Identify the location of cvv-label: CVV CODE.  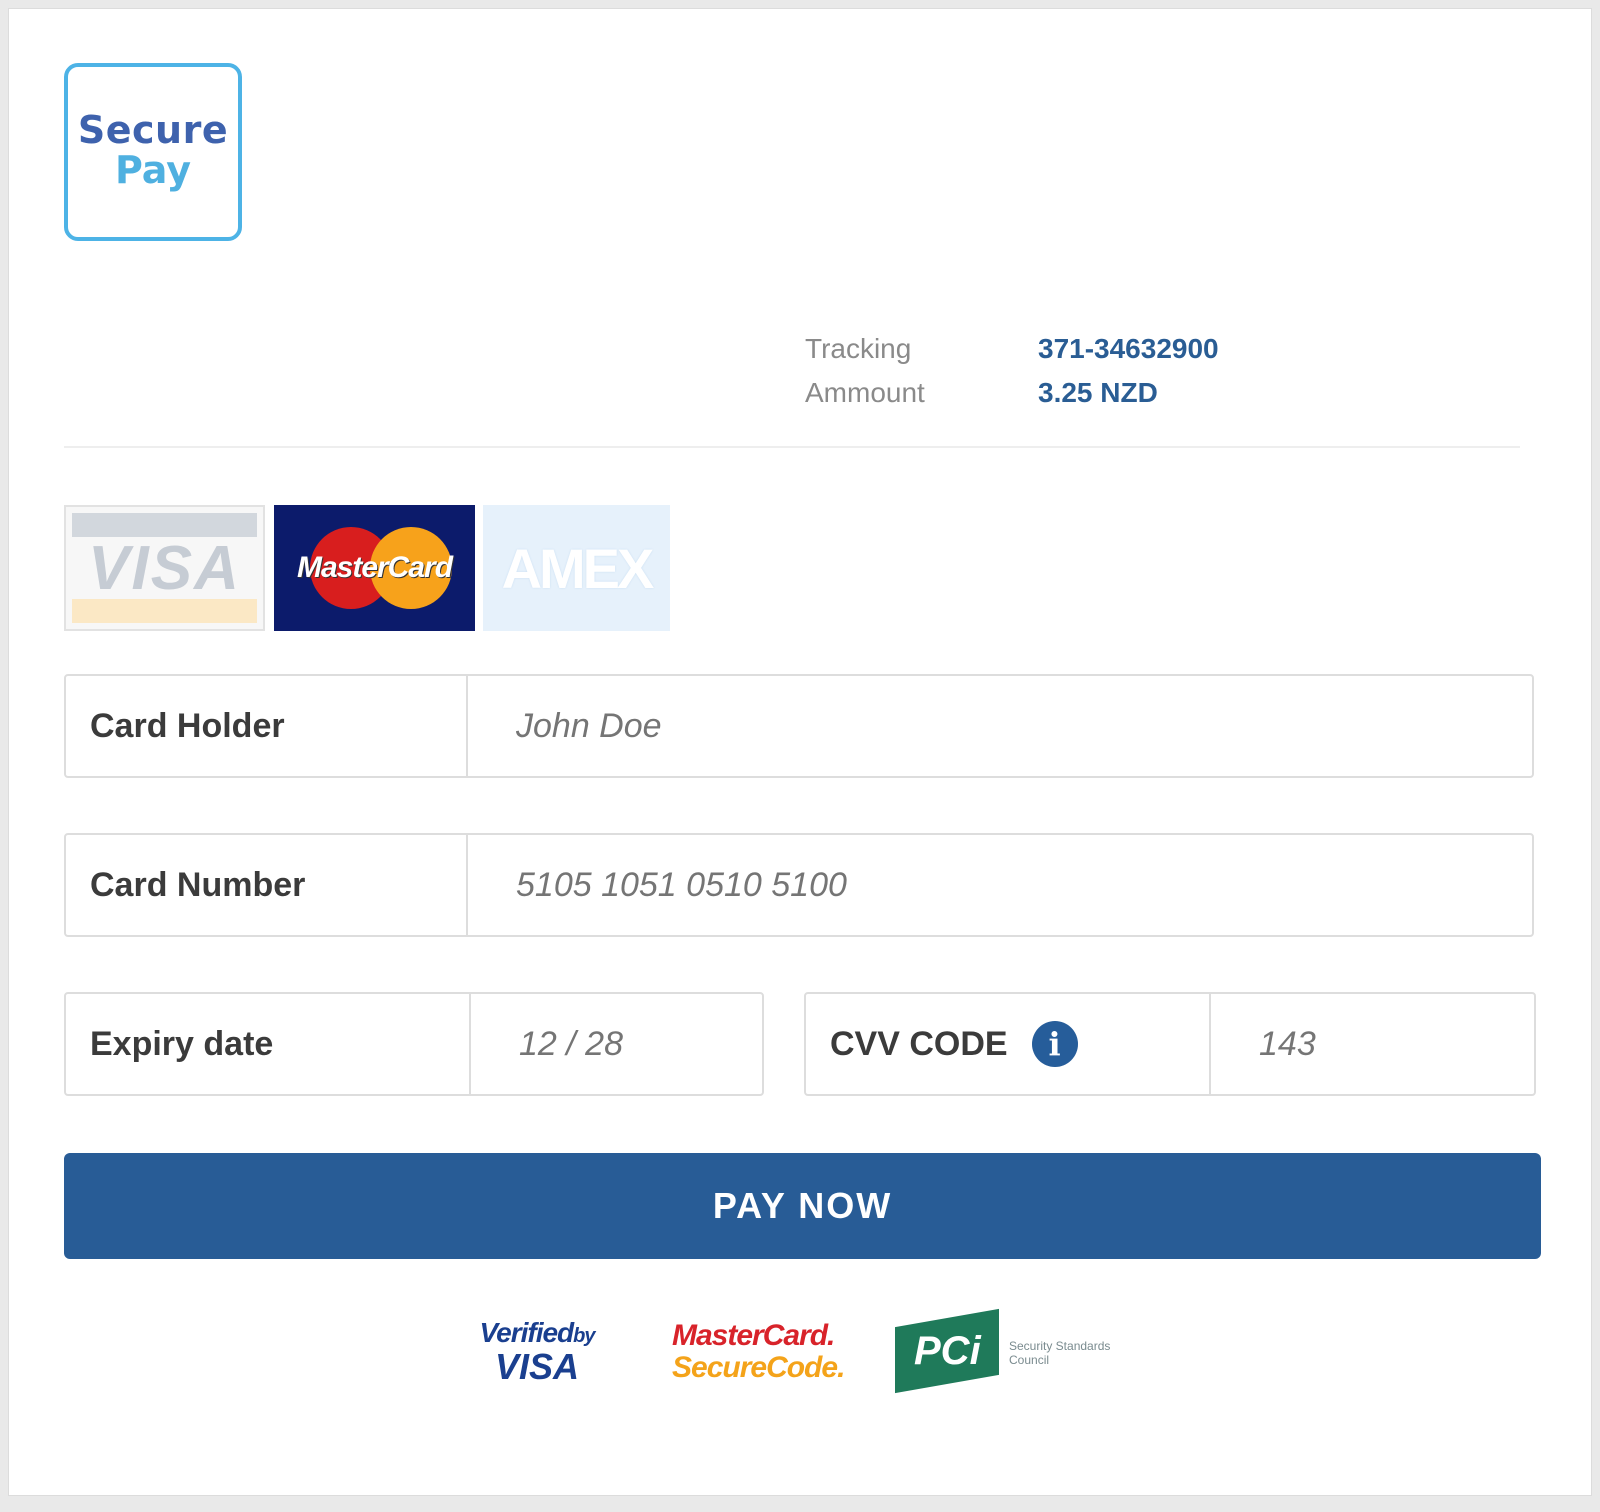
(919, 1043).